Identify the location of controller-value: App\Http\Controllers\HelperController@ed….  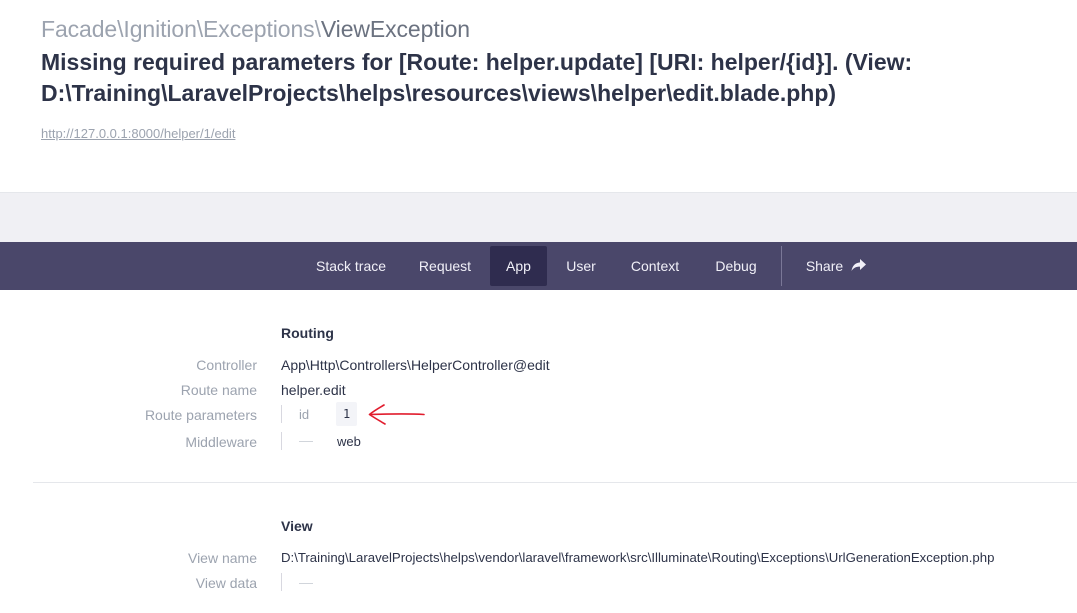
(415, 365).